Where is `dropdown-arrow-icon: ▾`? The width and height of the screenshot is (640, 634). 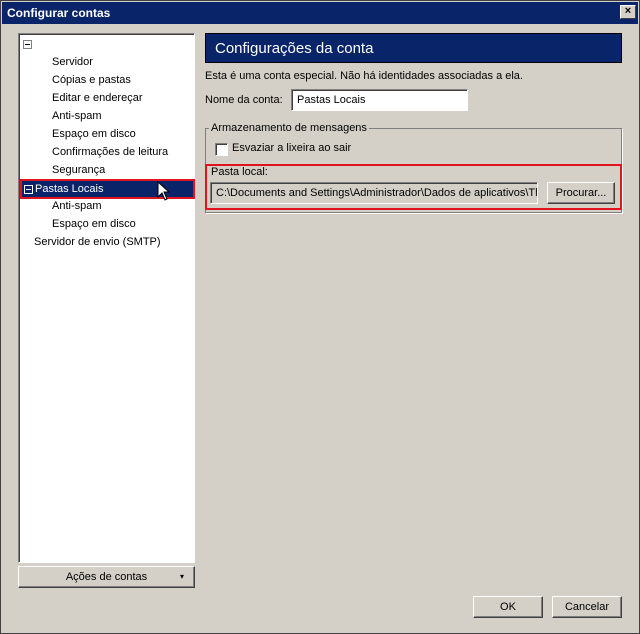 dropdown-arrow-icon: ▾ is located at coordinates (181, 576).